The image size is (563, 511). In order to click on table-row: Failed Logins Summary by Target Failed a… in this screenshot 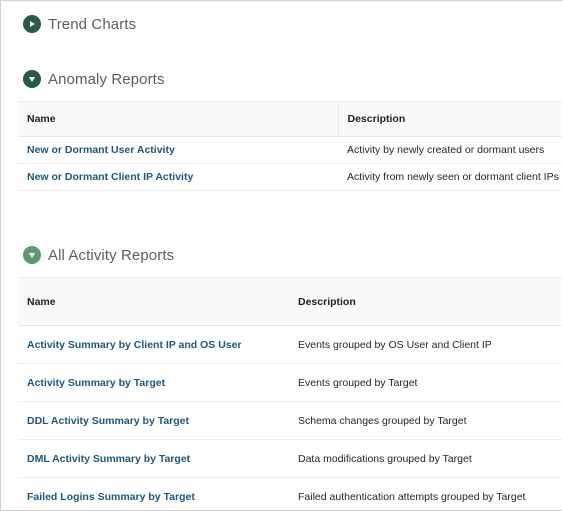, I will do `click(290, 493)`.